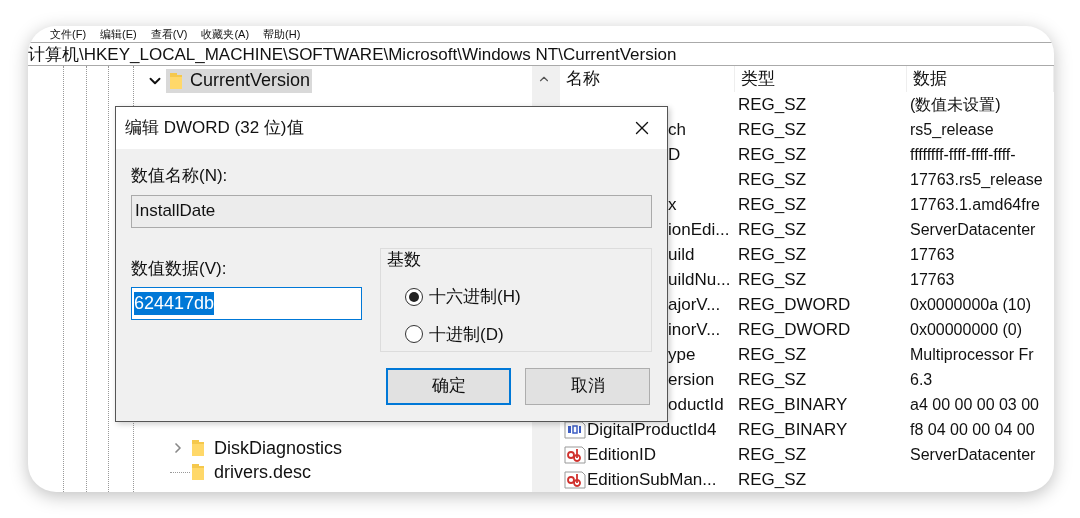 This screenshot has width=1080, height=518. What do you see at coordinates (963, 154) in the screenshot?
I see `value-data: ffffffff-ffff-ffff-ffff-` at bounding box center [963, 154].